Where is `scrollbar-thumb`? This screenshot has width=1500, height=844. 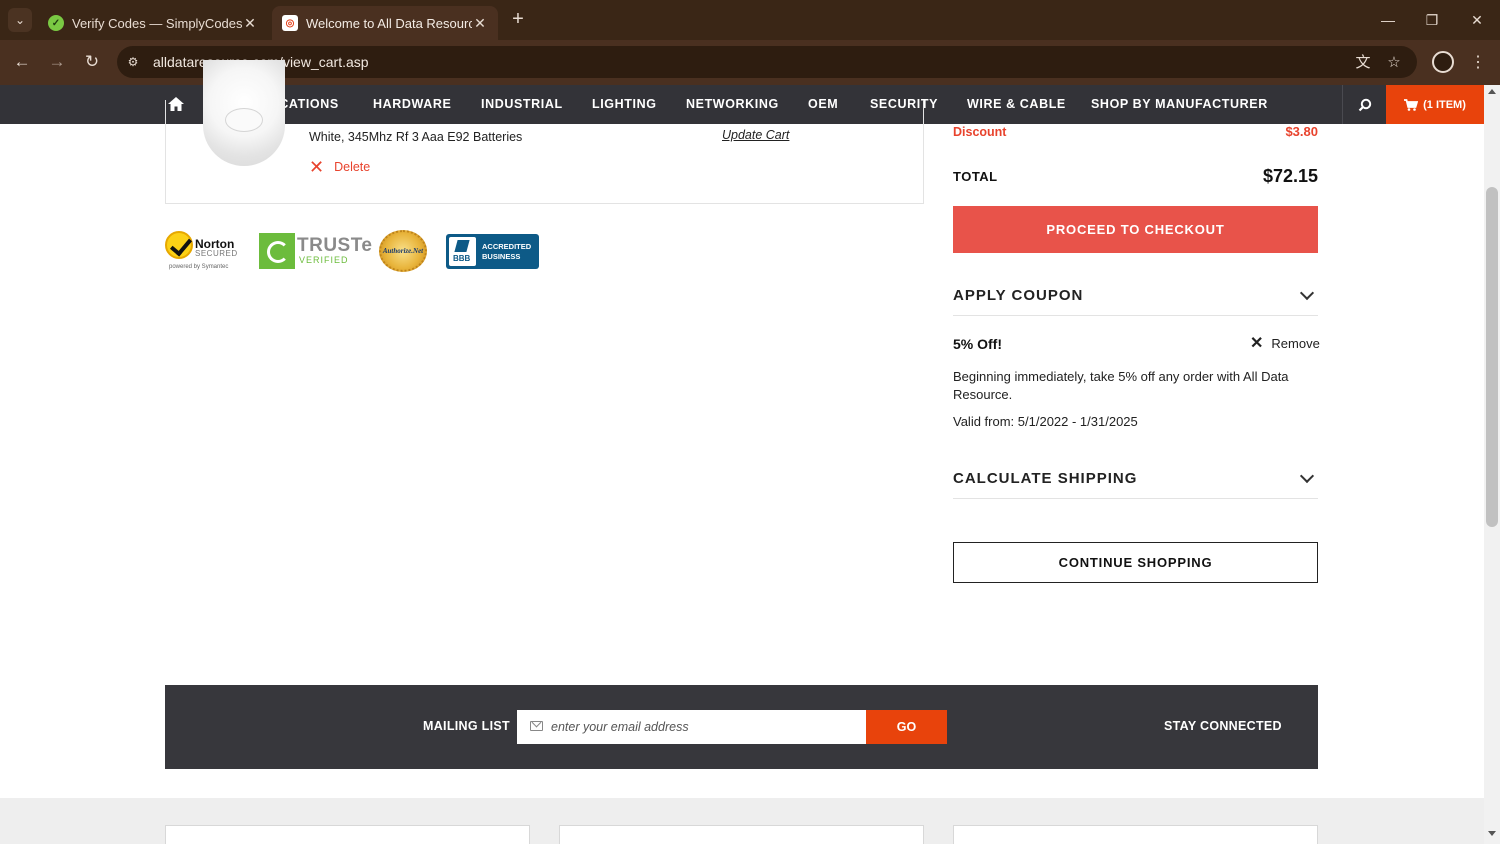
scrollbar-thumb is located at coordinates (1492, 357).